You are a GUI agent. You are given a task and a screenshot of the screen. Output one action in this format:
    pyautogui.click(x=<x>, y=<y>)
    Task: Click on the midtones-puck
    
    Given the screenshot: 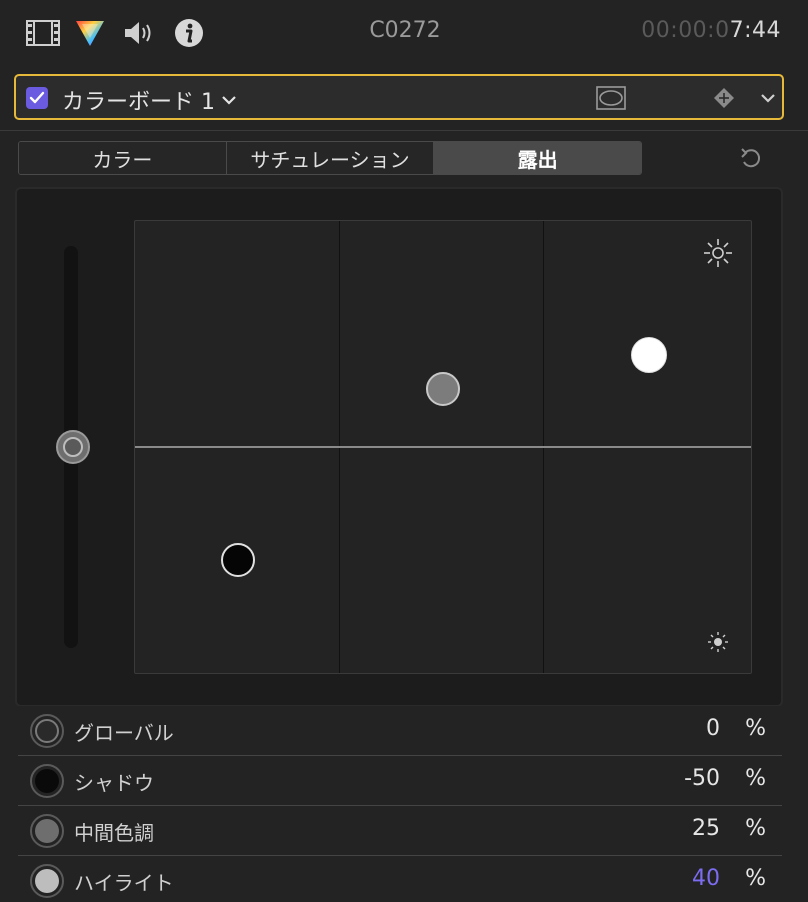 What is the action you would take?
    pyautogui.click(x=443, y=389)
    